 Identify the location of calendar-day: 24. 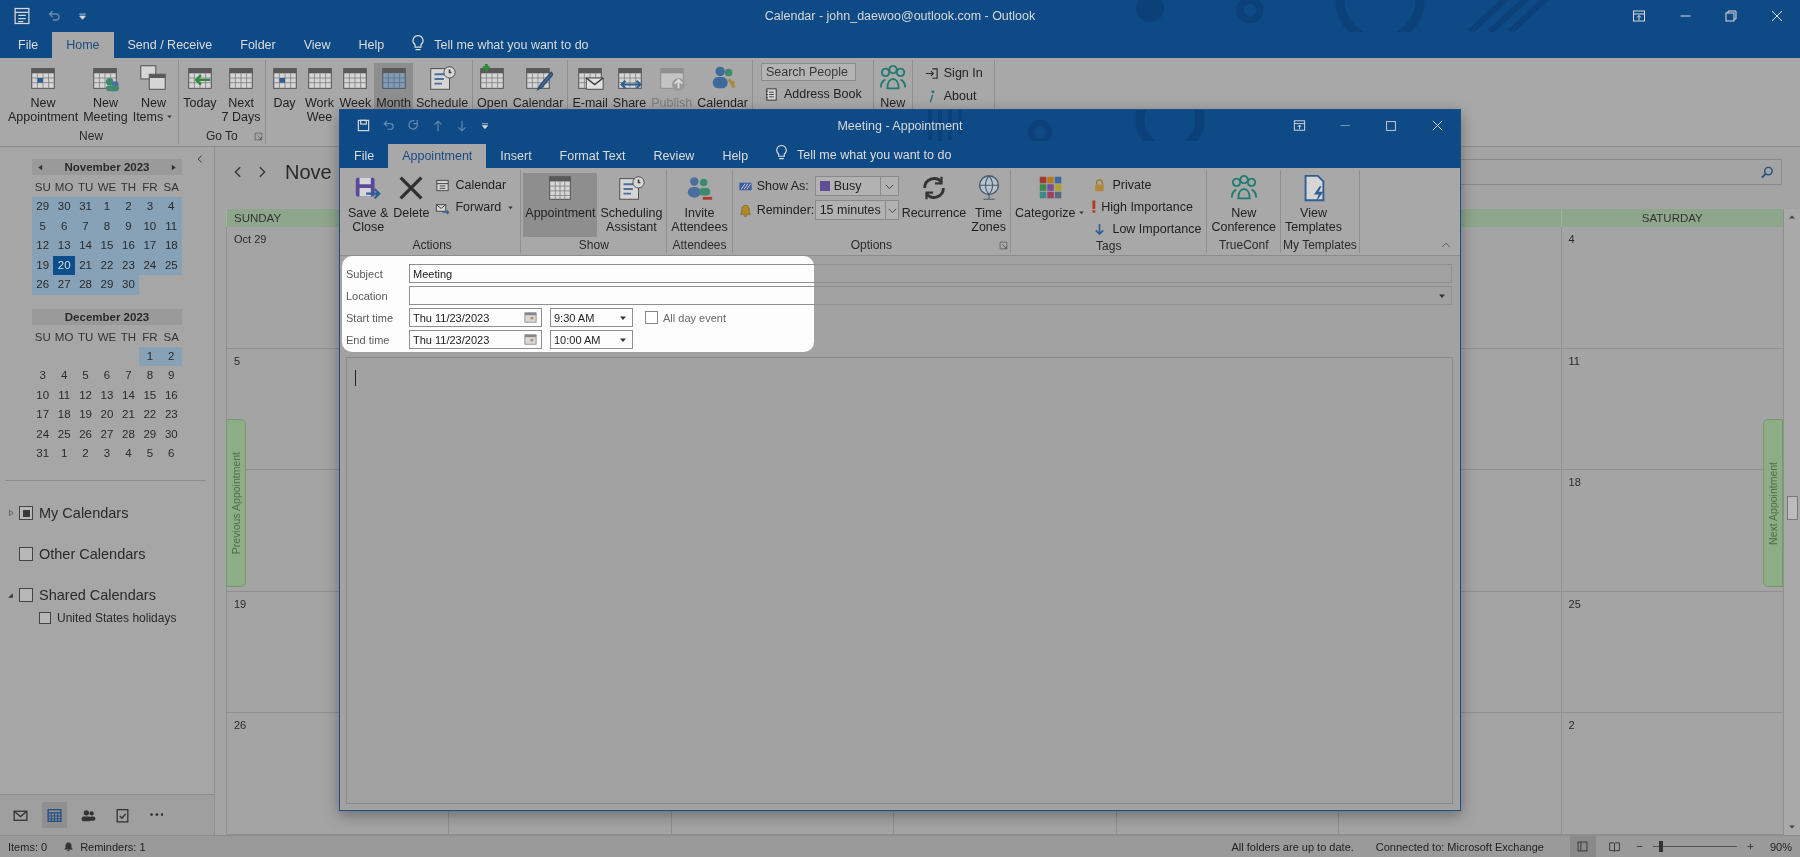
(43, 434).